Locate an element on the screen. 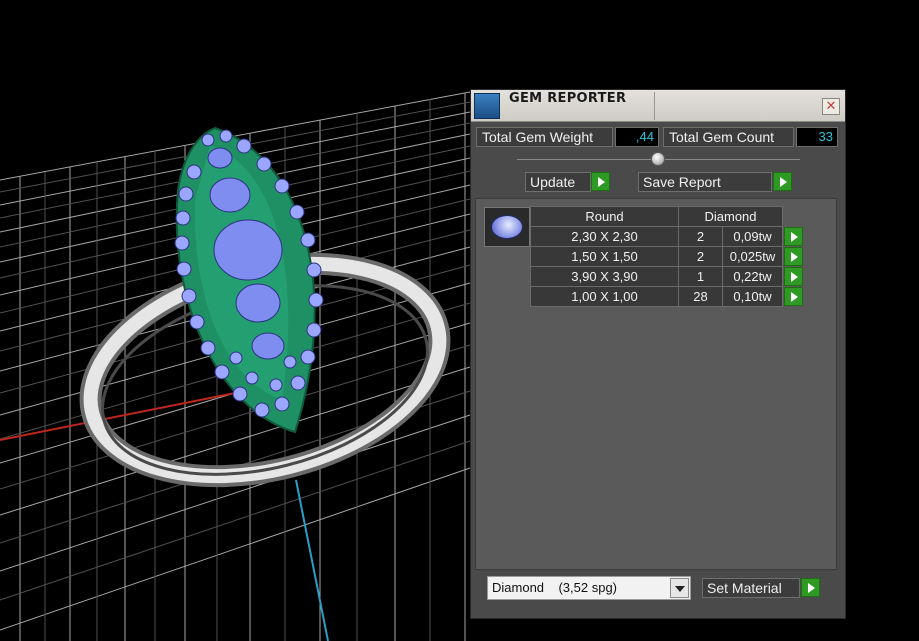 This screenshot has height=641, width=919. close-icon: ✕ is located at coordinates (831, 106).